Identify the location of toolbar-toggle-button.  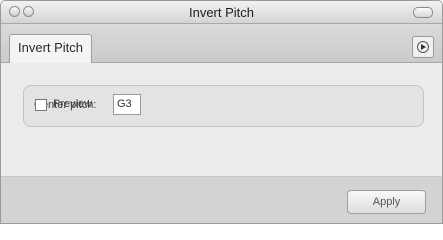
(423, 12).